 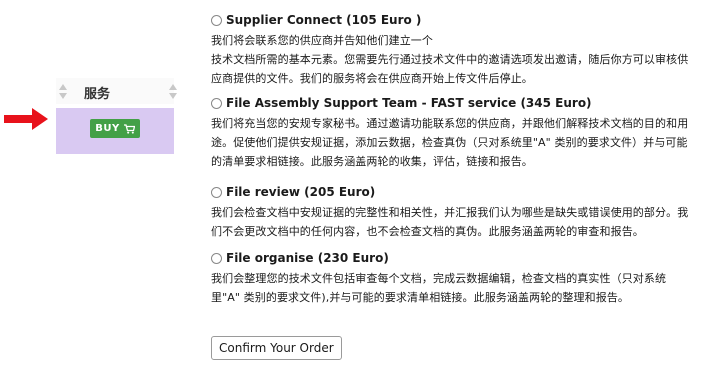 I want to click on sort-right-icon, so click(x=174, y=92).